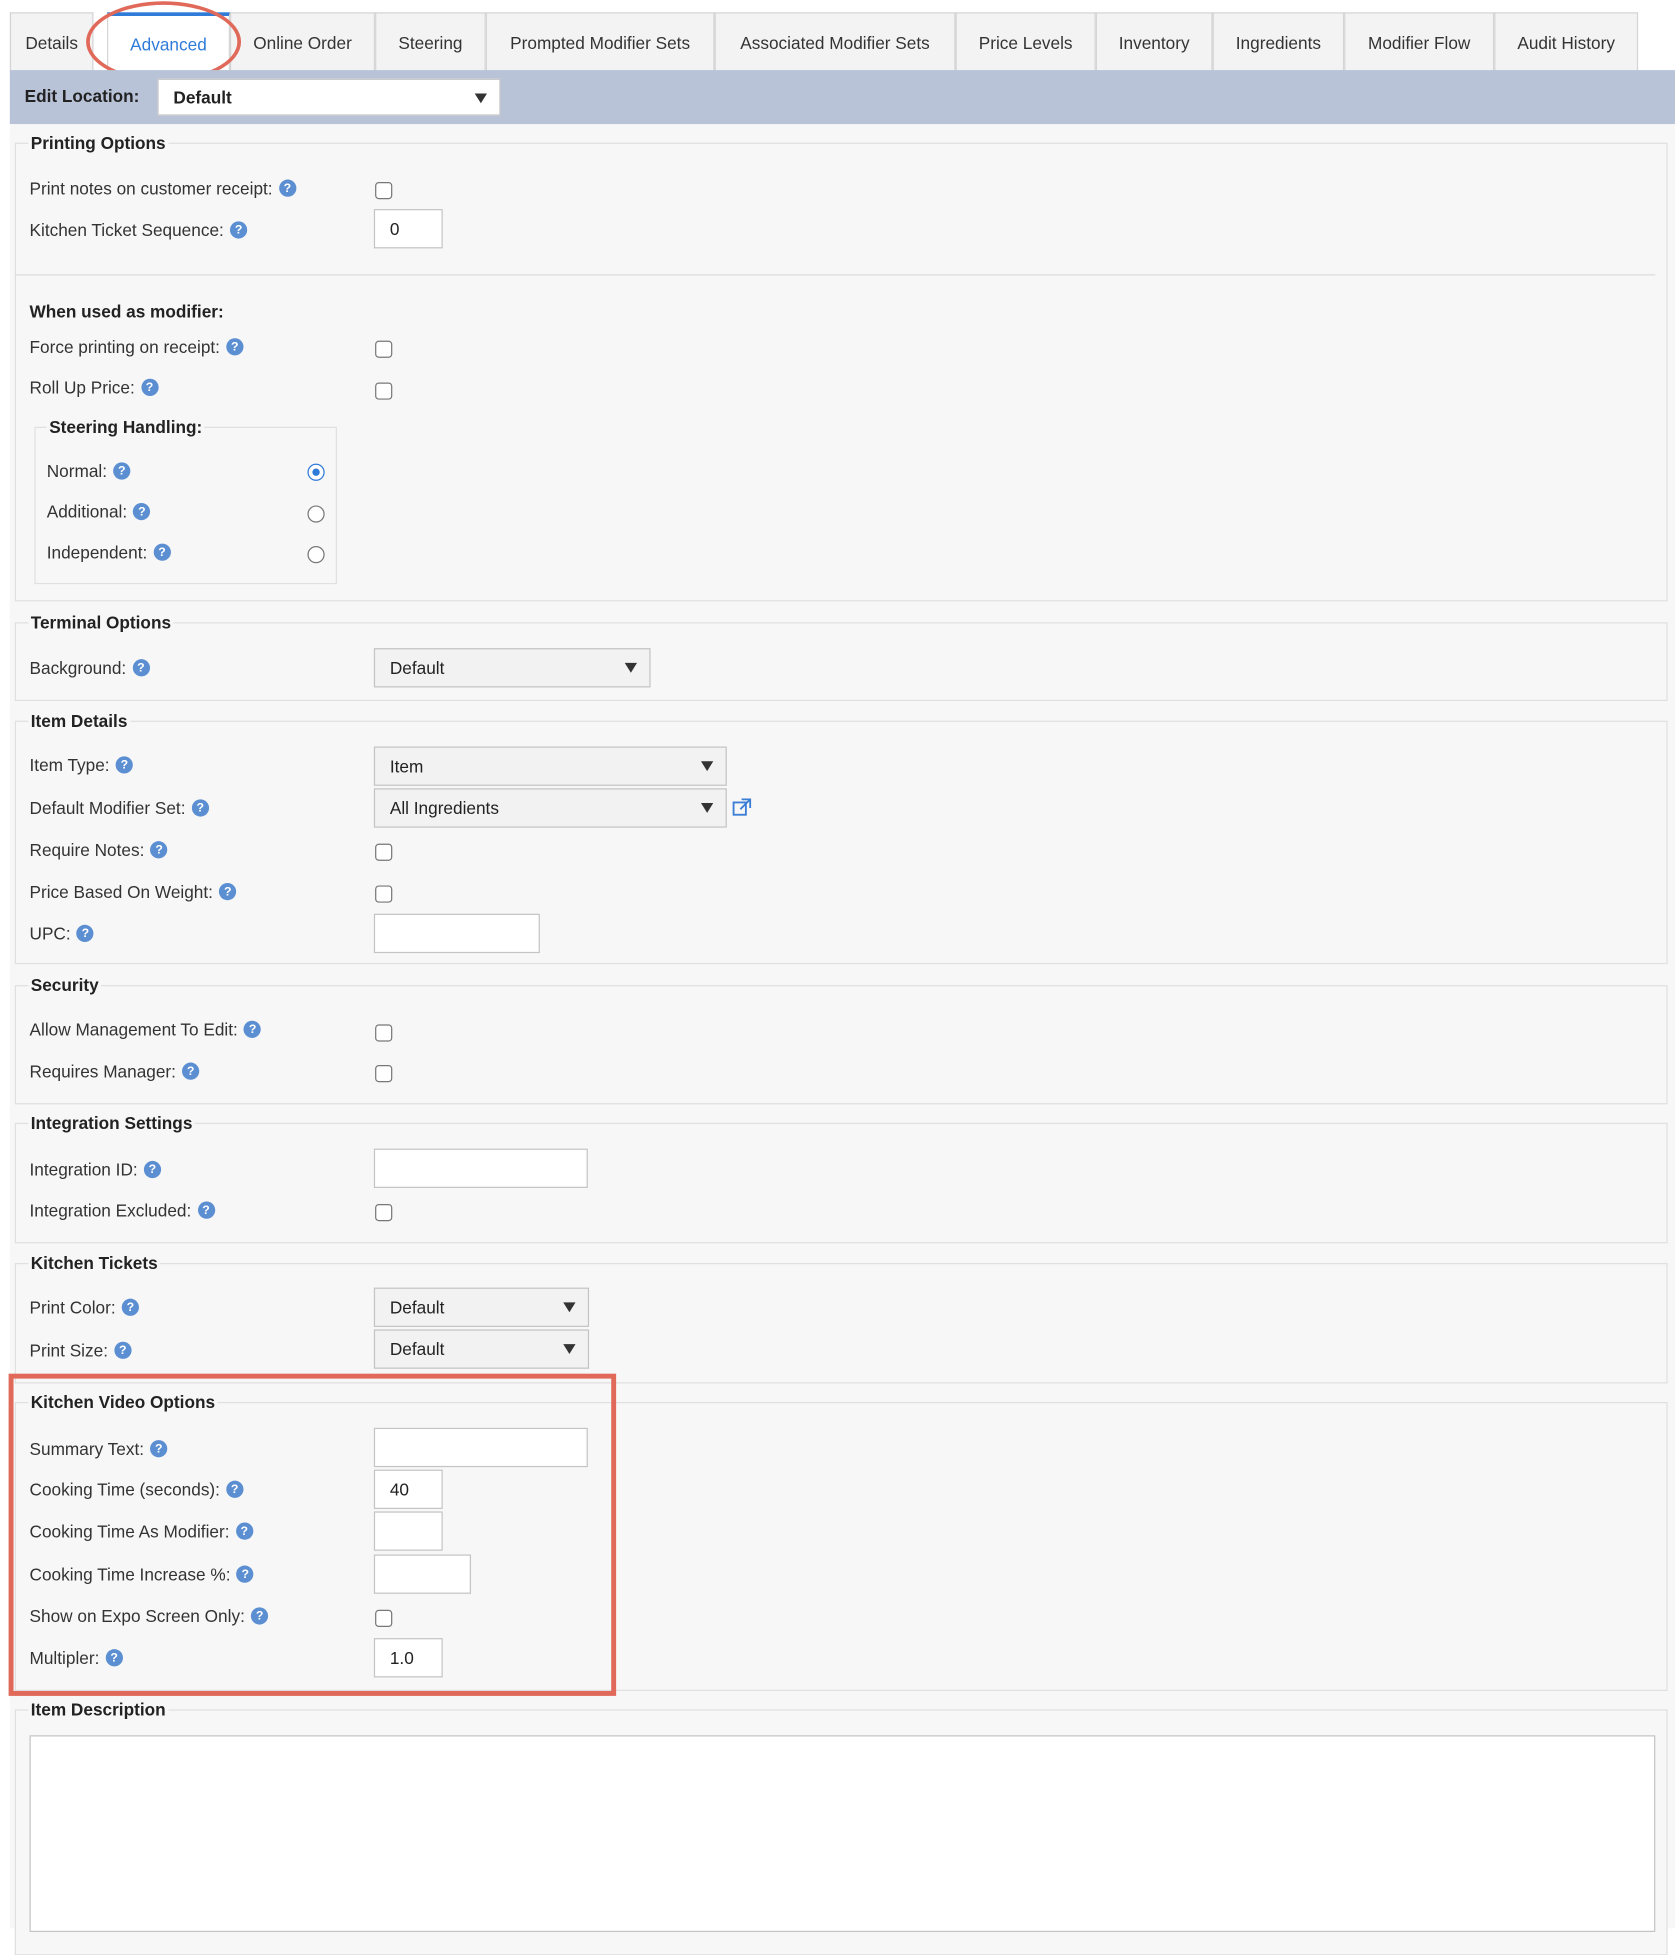  Describe the element at coordinates (550, 766) in the screenshot. I see `item-type-select: Item` at that location.